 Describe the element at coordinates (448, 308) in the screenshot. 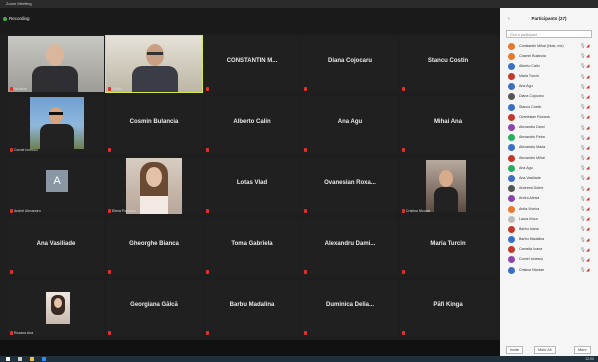

I see `video-tile: Păfi Kinga` at that location.